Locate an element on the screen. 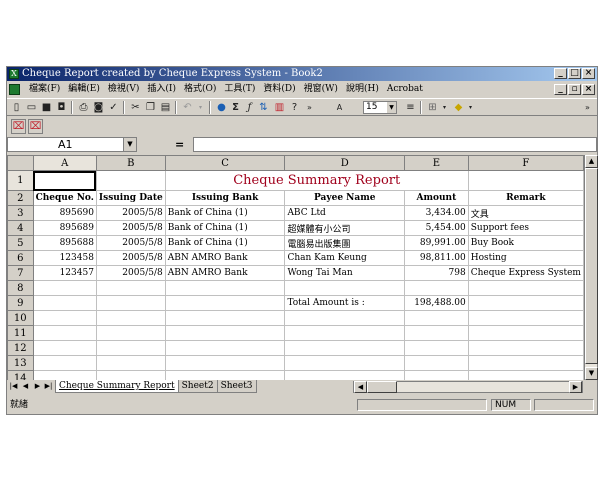 The image size is (600, 480). menu-tools: 工具(T) is located at coordinates (239, 89).